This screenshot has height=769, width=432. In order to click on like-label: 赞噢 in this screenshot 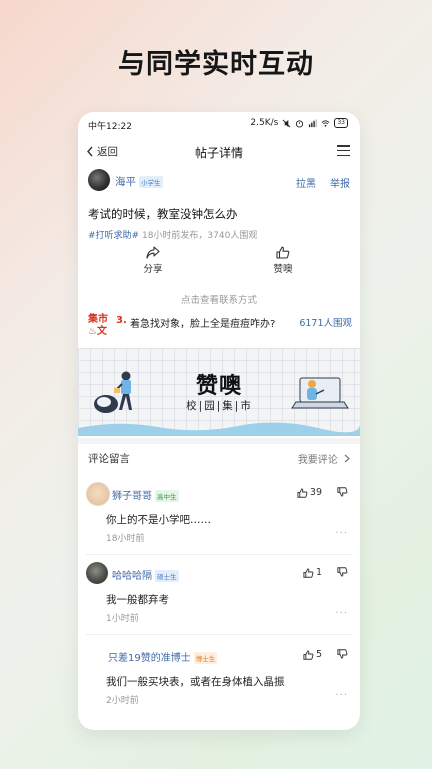, I will do `click(283, 269)`.